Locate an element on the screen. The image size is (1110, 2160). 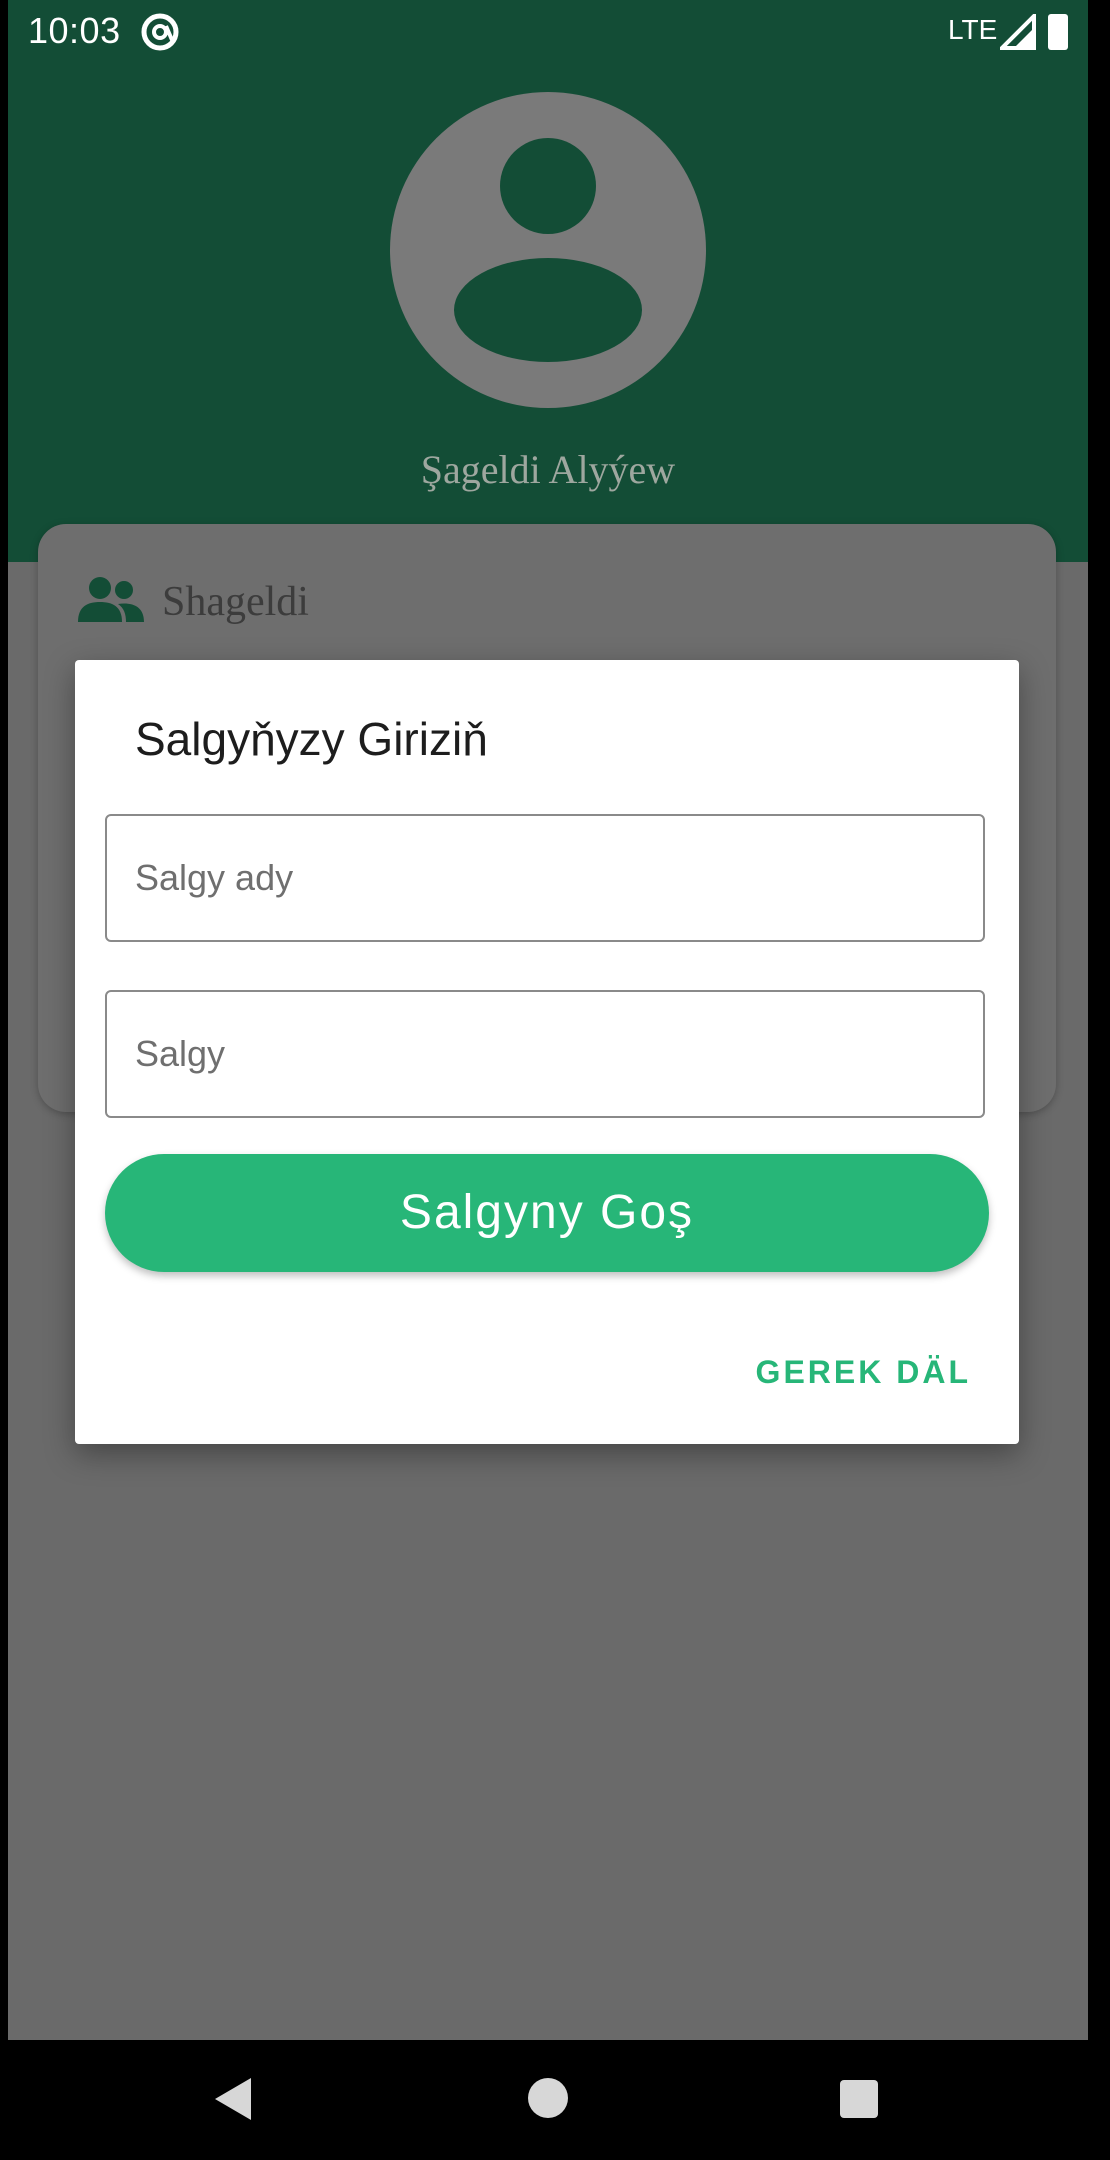
address-name-input is located at coordinates (545, 878).